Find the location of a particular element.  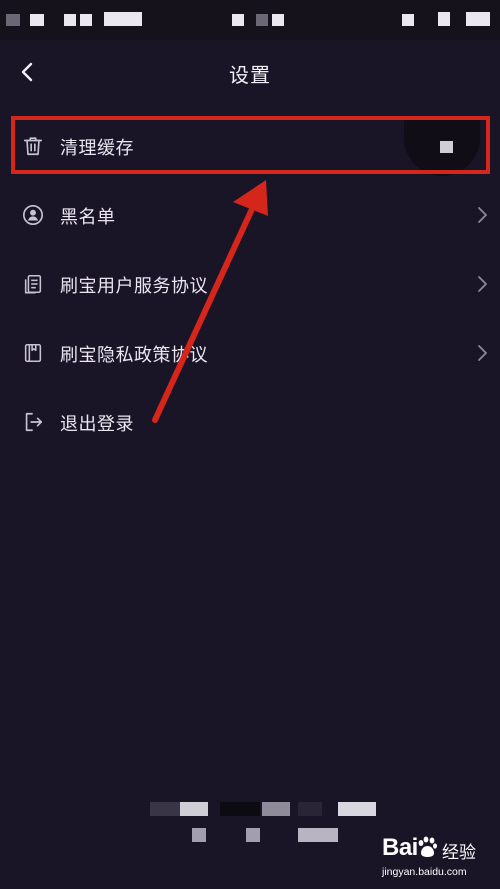

trash-icon is located at coordinates (33, 146).